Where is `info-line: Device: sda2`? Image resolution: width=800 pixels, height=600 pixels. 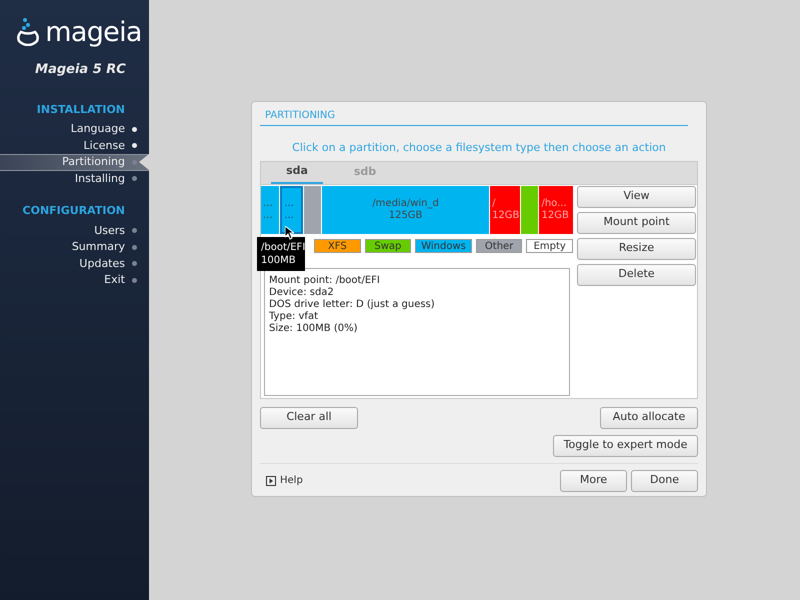
info-line: Device: sda2 is located at coordinates (302, 292).